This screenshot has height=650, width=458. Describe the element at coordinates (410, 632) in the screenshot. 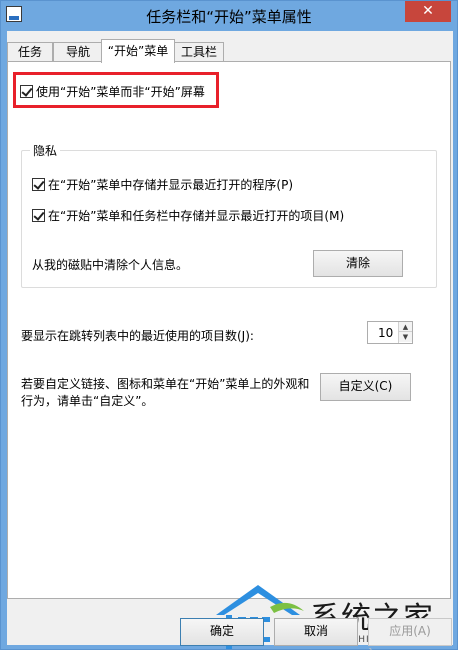

I see `apply-button: 应用(A)` at that location.